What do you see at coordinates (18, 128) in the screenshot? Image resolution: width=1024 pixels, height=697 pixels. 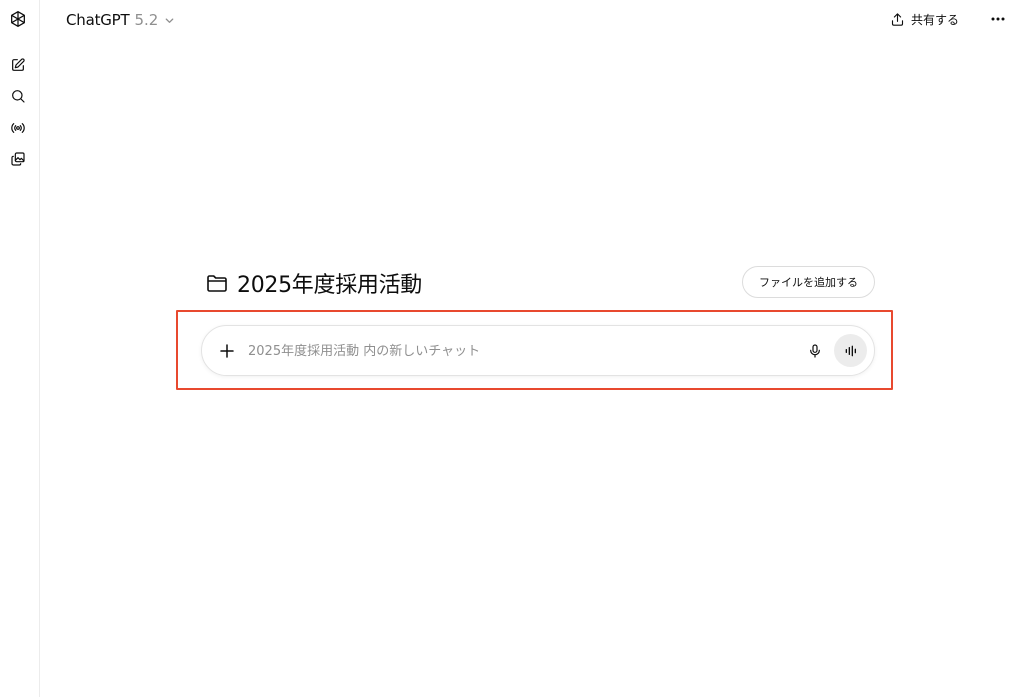 I see `live-icon` at bounding box center [18, 128].